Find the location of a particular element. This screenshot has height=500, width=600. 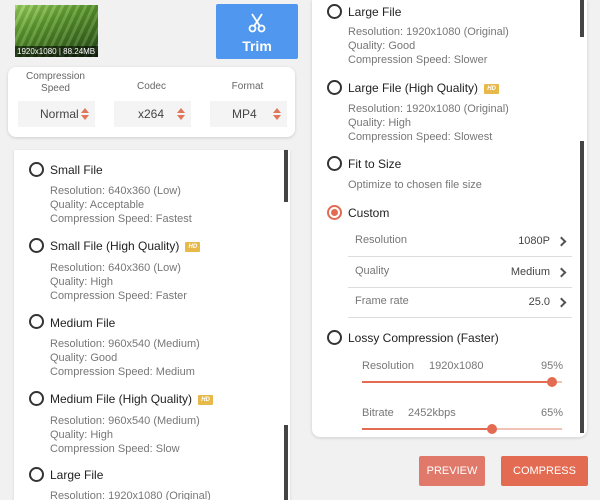

custom-quality-row: Quality Medium is located at coordinates (460, 272).